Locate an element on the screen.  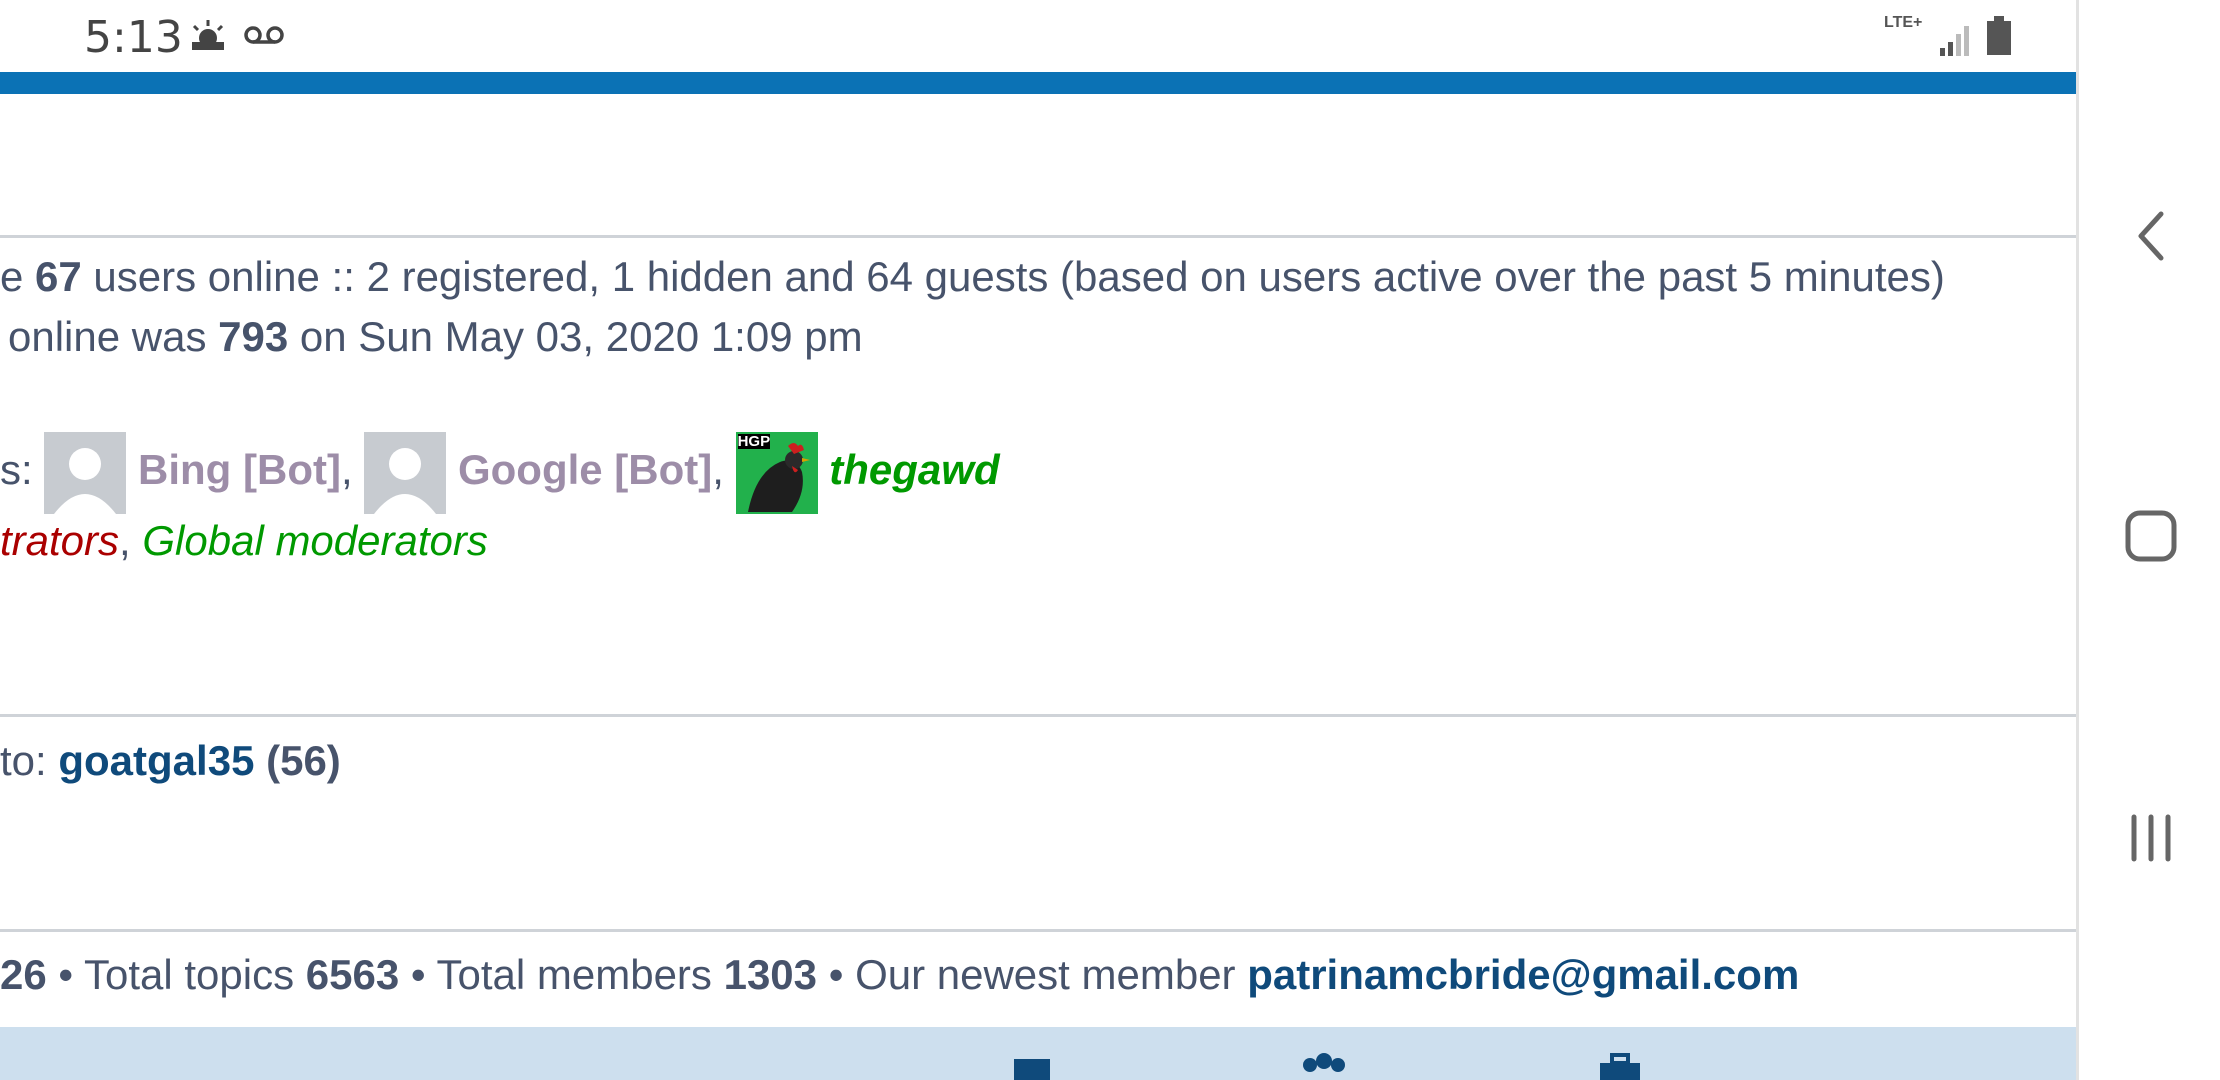
legend-global-moderators: Global moderators is located at coordinates (315, 540).